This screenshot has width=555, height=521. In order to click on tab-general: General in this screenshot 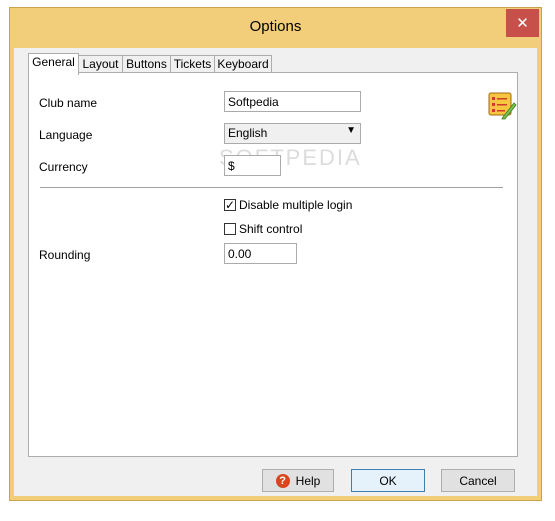, I will do `click(53, 64)`.